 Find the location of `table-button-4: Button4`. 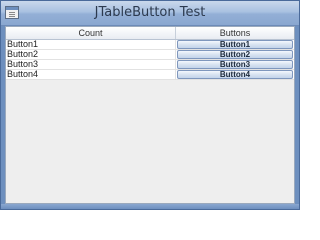

table-button-4: Button4 is located at coordinates (235, 74).